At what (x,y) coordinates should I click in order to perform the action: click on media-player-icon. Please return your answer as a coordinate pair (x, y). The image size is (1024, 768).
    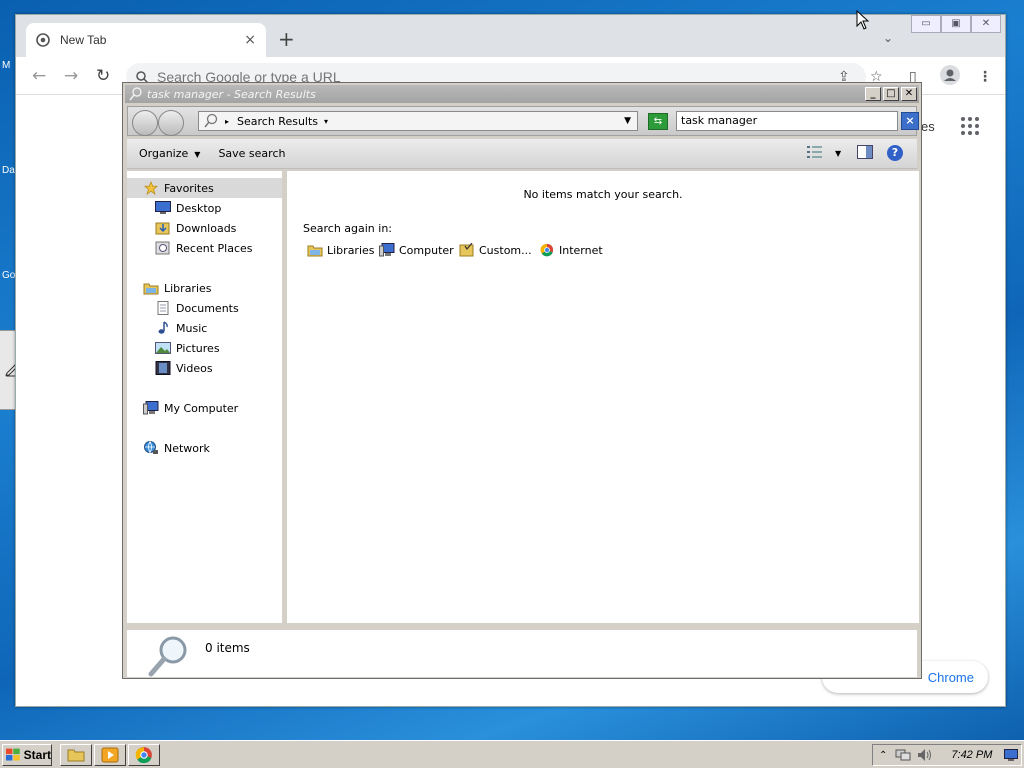
    Looking at the image, I should click on (110, 755).